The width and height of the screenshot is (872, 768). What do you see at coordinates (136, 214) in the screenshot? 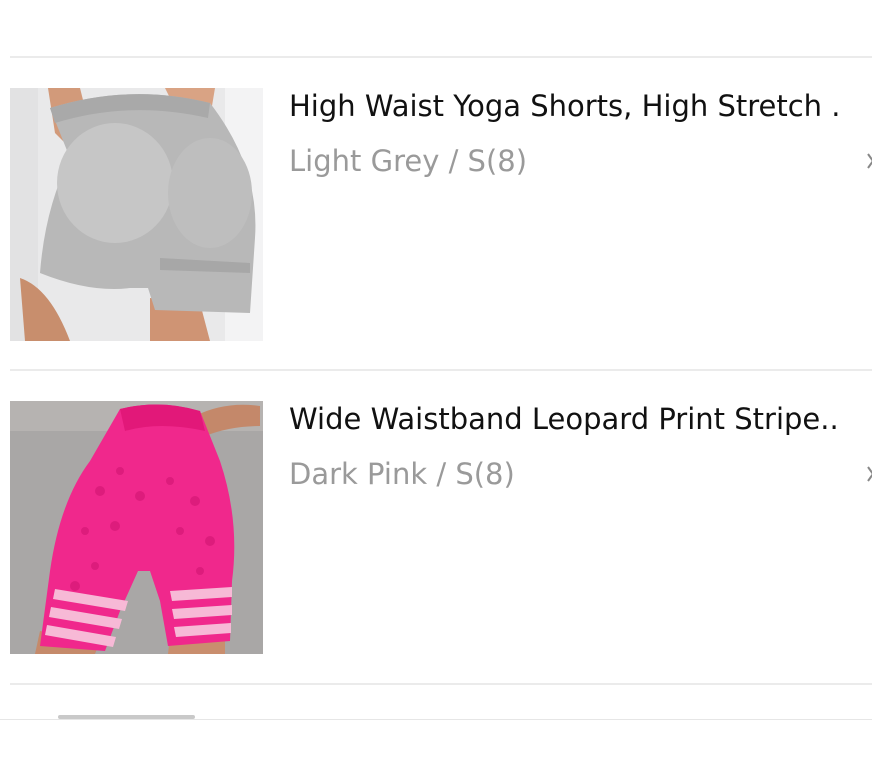
I see `grey-yoga-shorts-image` at bounding box center [136, 214].